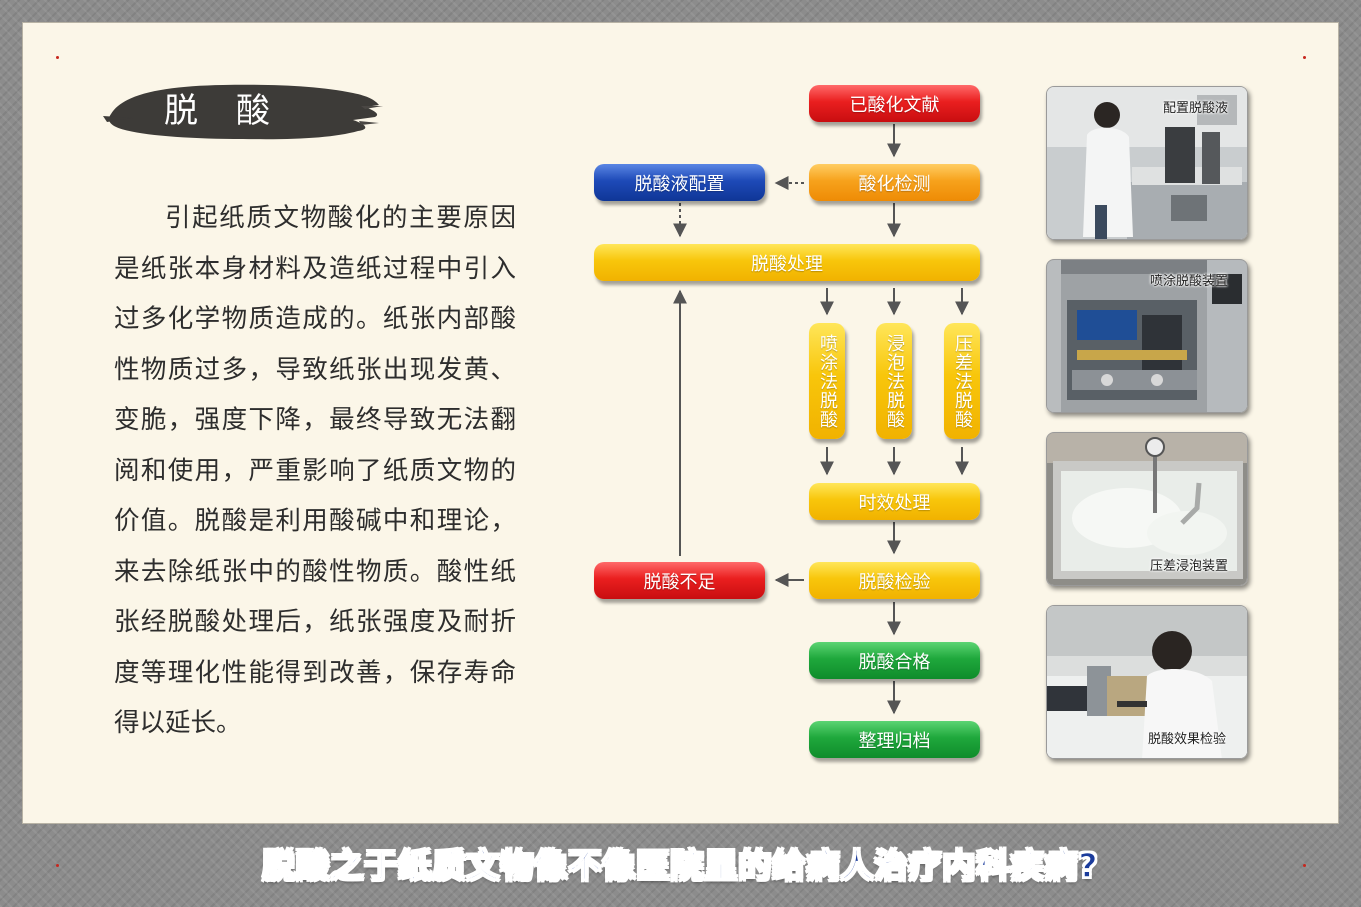  Describe the element at coordinates (894, 739) in the screenshot. I see `flow-box-archive: 整理归档` at that location.